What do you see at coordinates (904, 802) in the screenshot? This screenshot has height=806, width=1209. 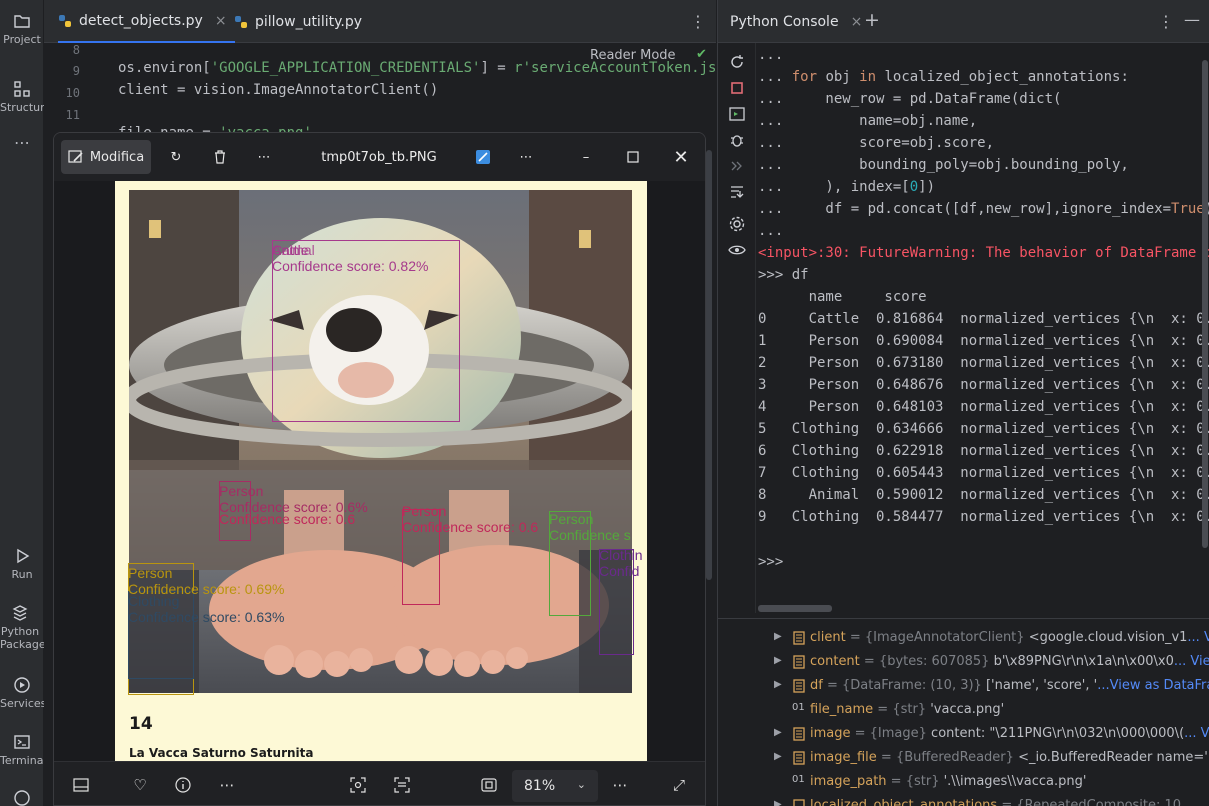 I see `variable-name: localized_object_annotations` at bounding box center [904, 802].